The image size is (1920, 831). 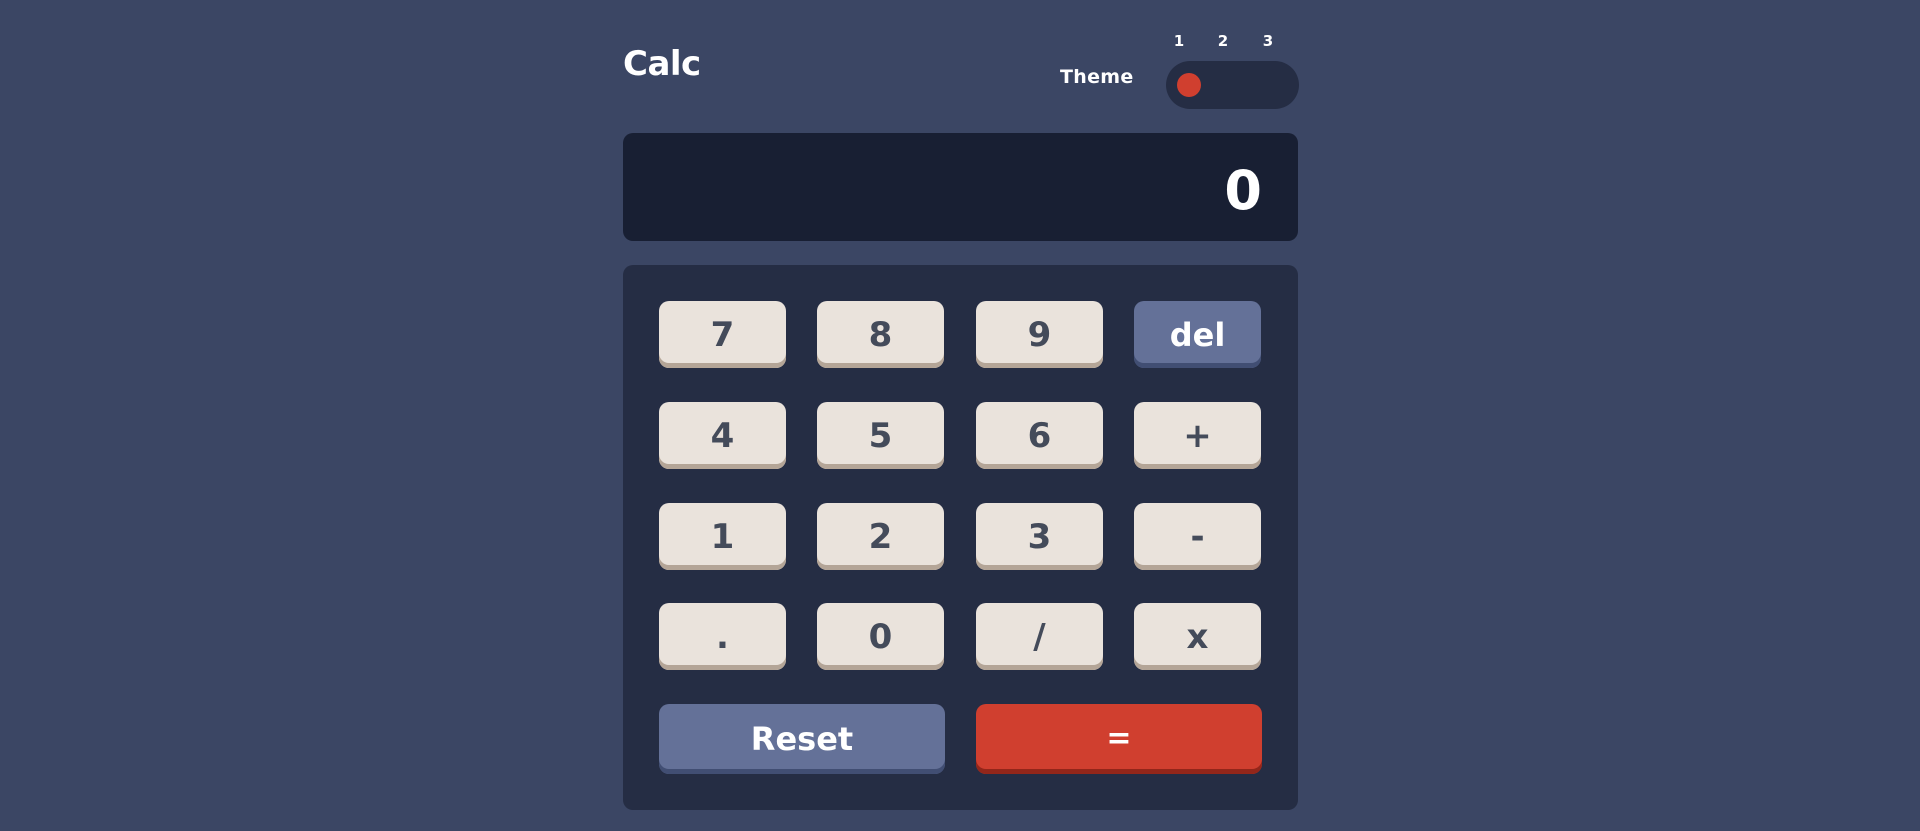 I want to click on display-value: 0, so click(x=1243, y=190).